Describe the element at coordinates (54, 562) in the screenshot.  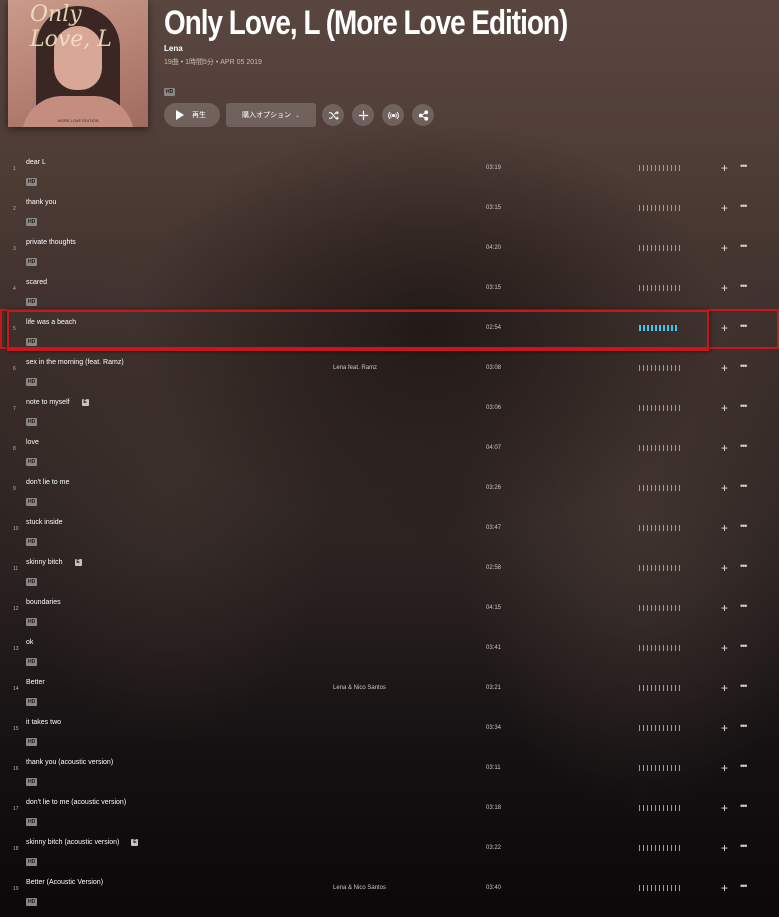
I see `track-title: skinny bitch E` at that location.